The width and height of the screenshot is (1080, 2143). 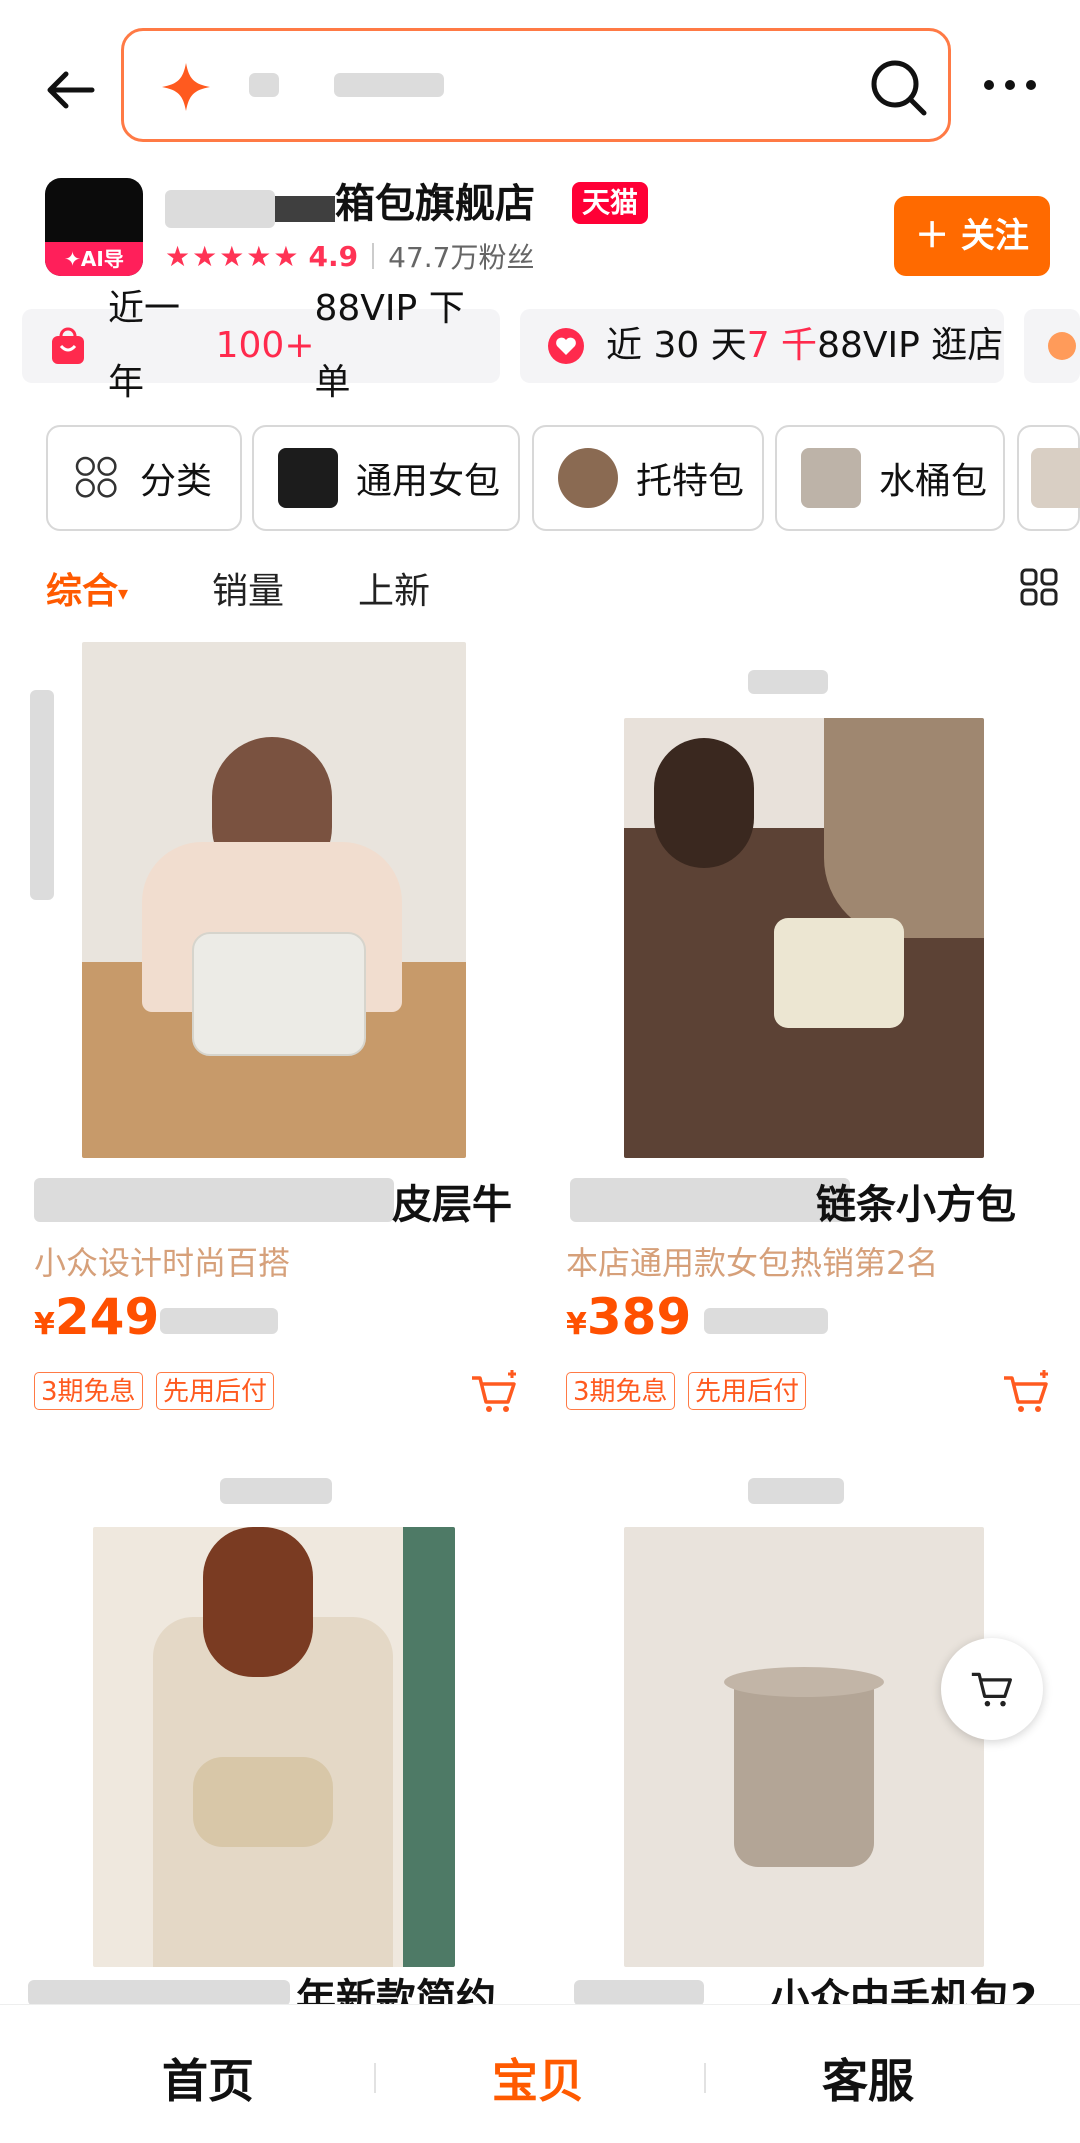 I want to click on cart-icon, so click(x=991, y=1689).